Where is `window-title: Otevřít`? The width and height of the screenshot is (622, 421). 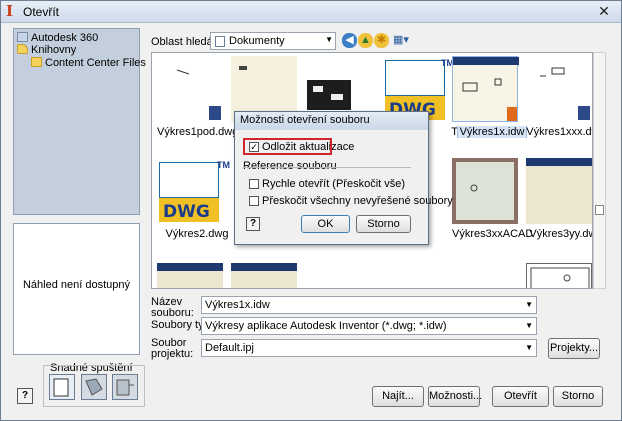 window-title: Otevřít is located at coordinates (41, 12).